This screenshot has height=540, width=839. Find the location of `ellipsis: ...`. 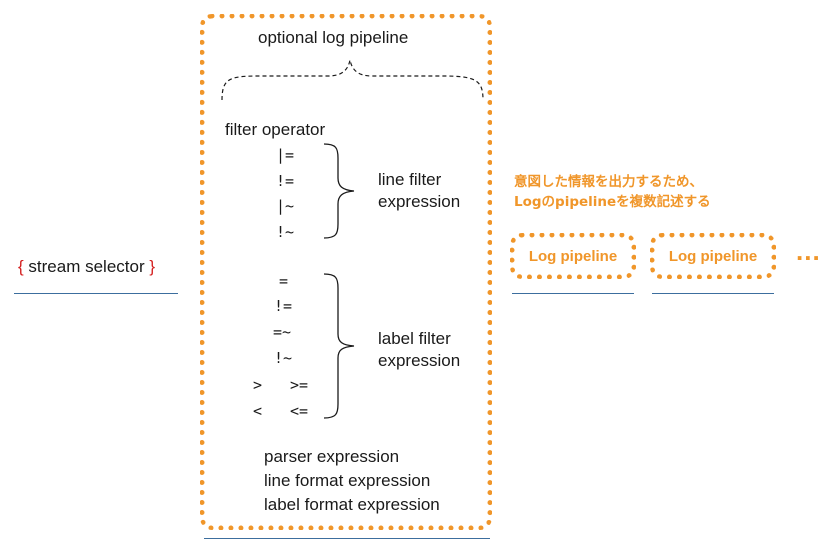

ellipsis: ... is located at coordinates (808, 251).